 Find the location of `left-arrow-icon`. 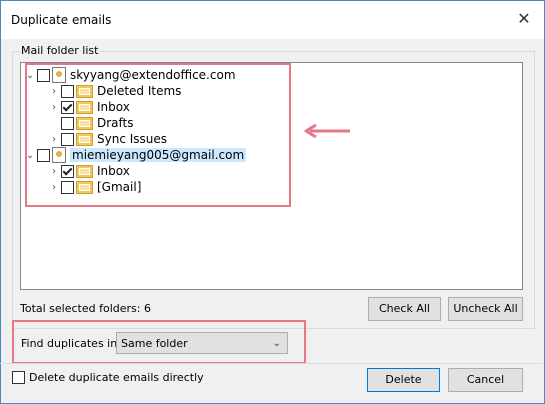

left-arrow-icon is located at coordinates (327, 131).